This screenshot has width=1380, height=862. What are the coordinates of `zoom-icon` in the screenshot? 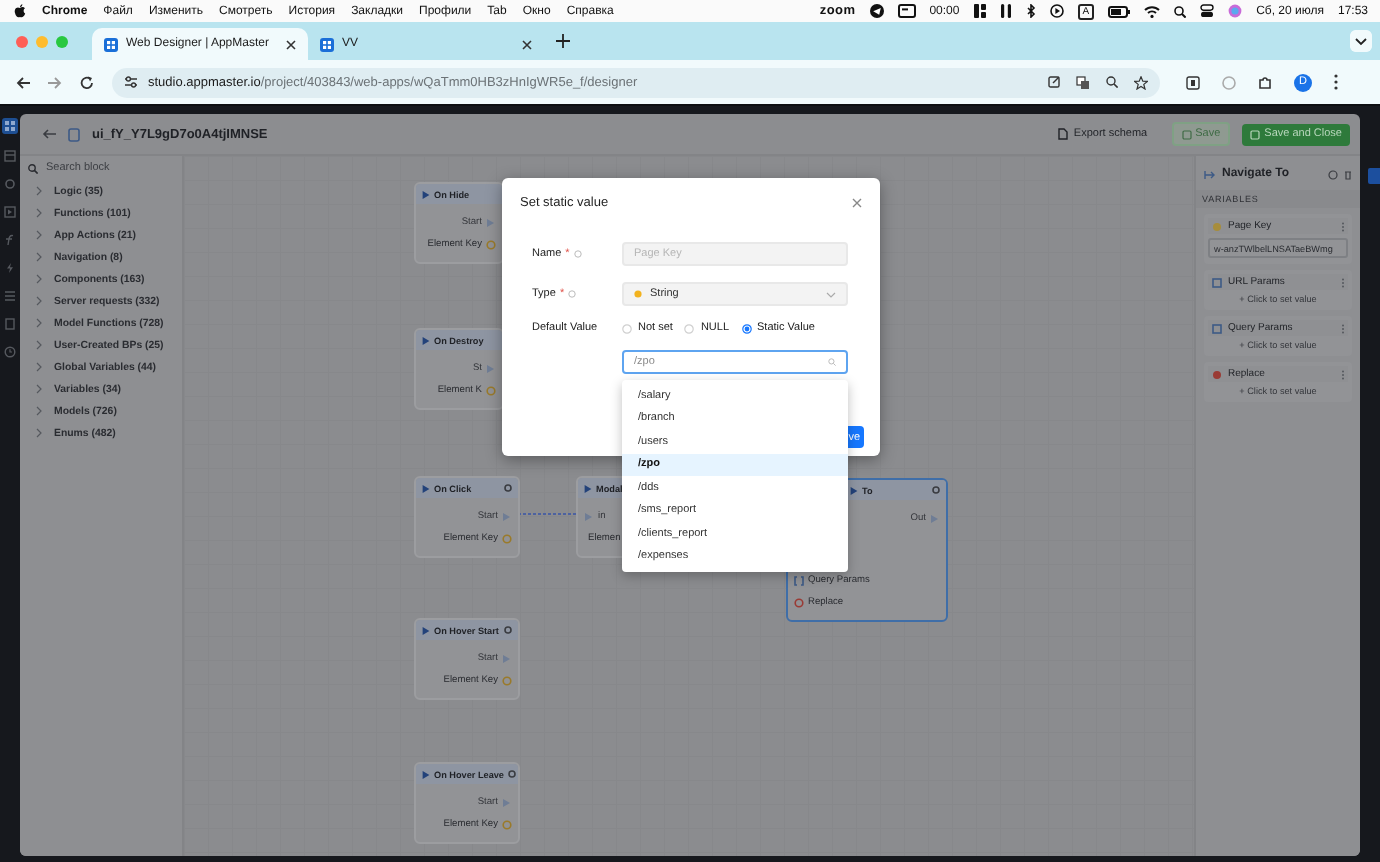 It's located at (1112, 82).